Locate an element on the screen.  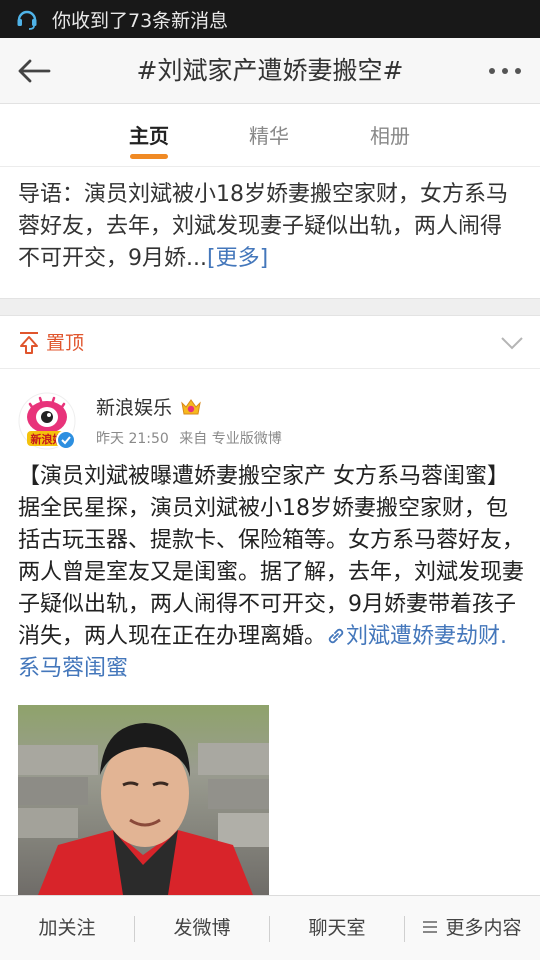
chat-room-button: 聊天室 is located at coordinates (337, 928).